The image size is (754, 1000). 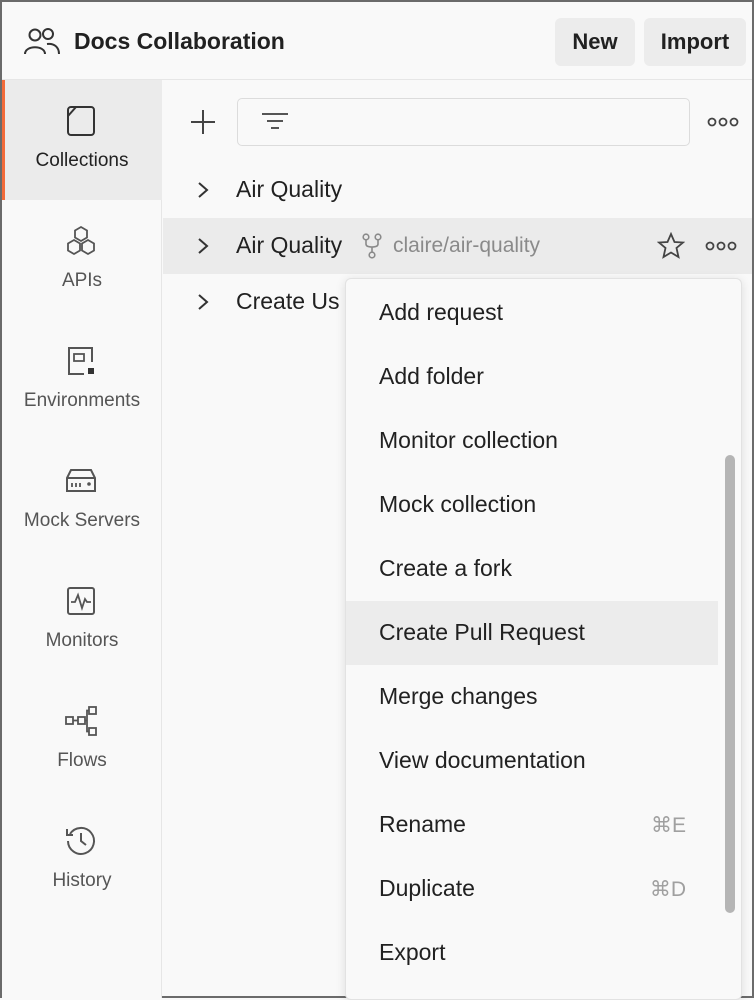 What do you see at coordinates (82, 380) in the screenshot?
I see `sidebar-item-environments: Environments` at bounding box center [82, 380].